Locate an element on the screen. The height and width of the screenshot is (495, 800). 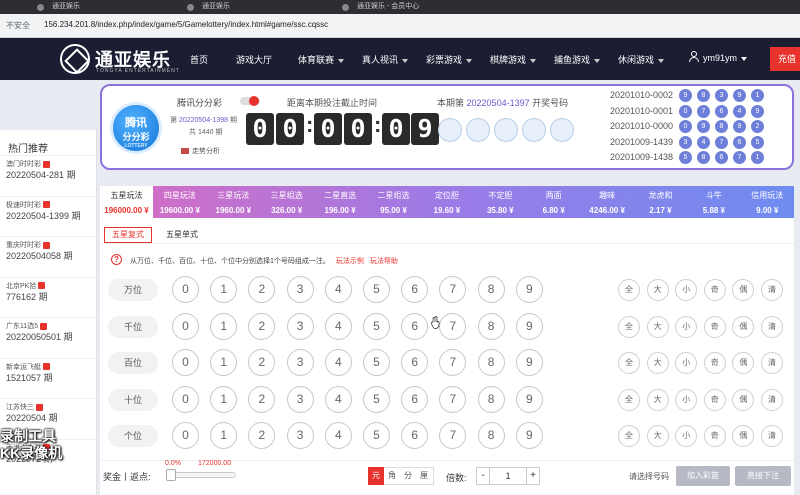
play-tab: 定位胆 19.60 ¥ is located at coordinates (446, 202).